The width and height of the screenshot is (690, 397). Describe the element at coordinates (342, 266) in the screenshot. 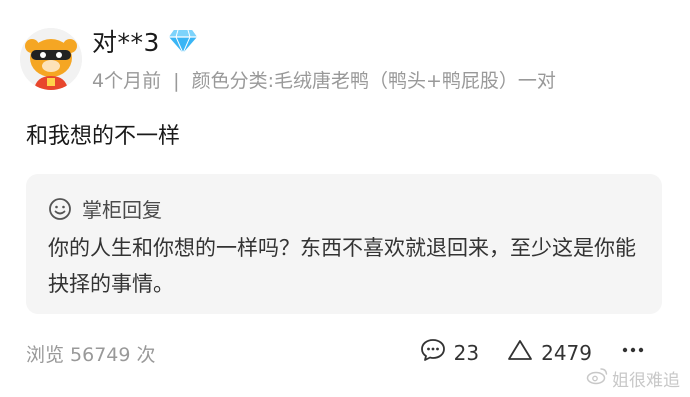

I see `reply-text: 你的人生和你想的一样吗？东西不喜欢就退回来，至少这是你能抉择的事情。` at that location.